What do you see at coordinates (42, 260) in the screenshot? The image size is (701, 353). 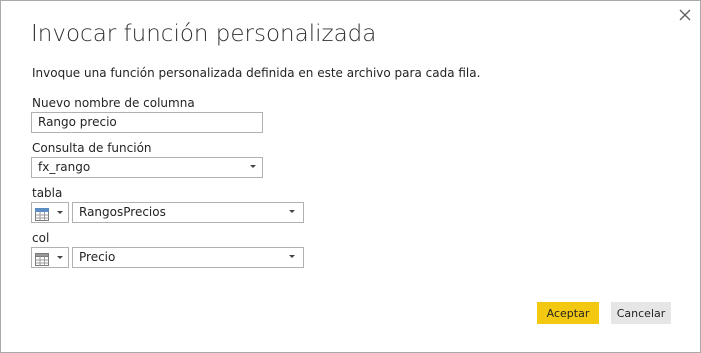 I see `column-icon` at bounding box center [42, 260].